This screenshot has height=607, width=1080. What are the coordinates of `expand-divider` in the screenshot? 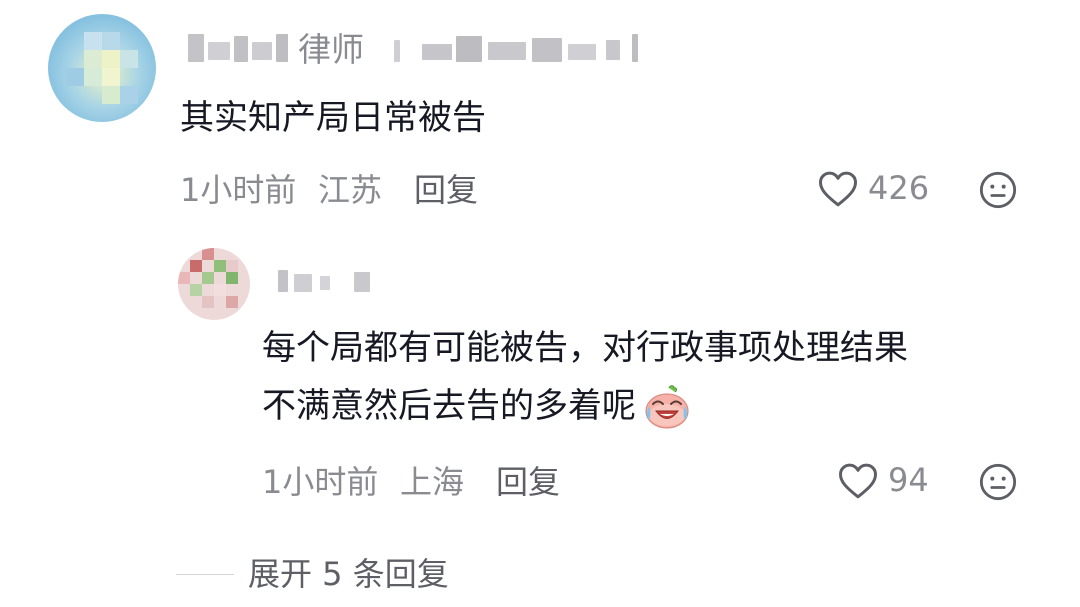 It's located at (205, 574).